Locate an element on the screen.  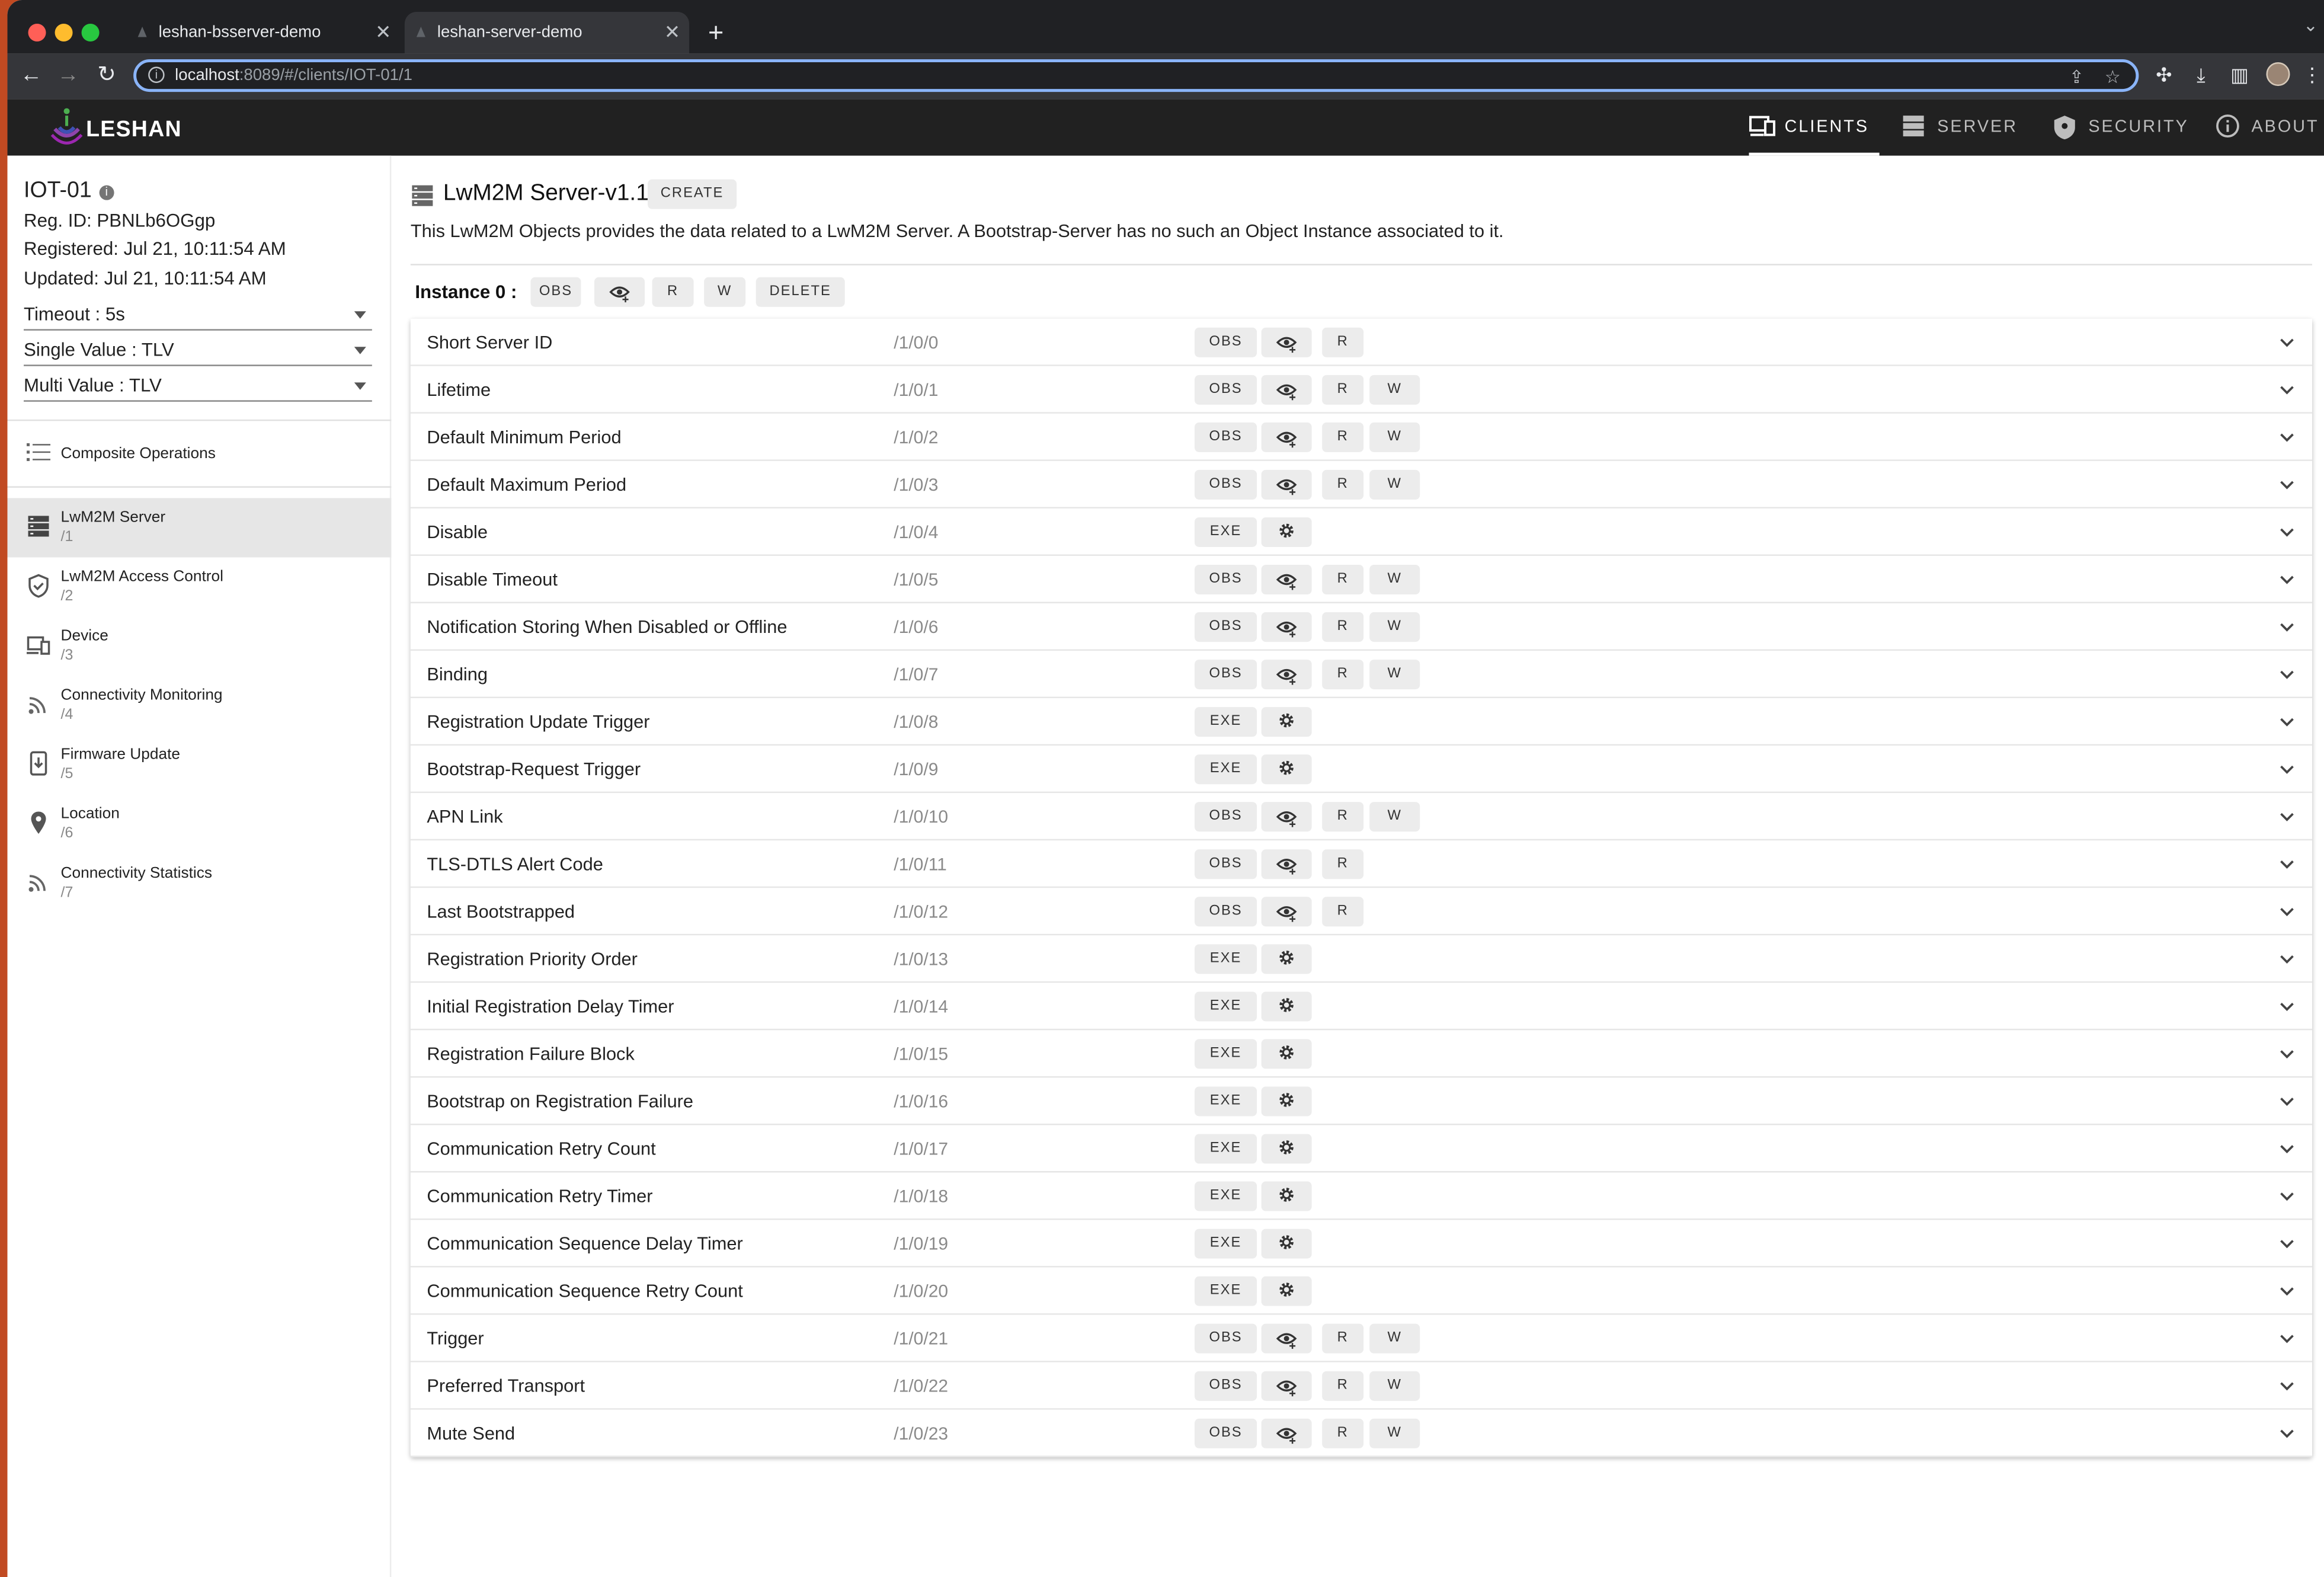
instance-delete-button: DELETE is located at coordinates (800, 292).